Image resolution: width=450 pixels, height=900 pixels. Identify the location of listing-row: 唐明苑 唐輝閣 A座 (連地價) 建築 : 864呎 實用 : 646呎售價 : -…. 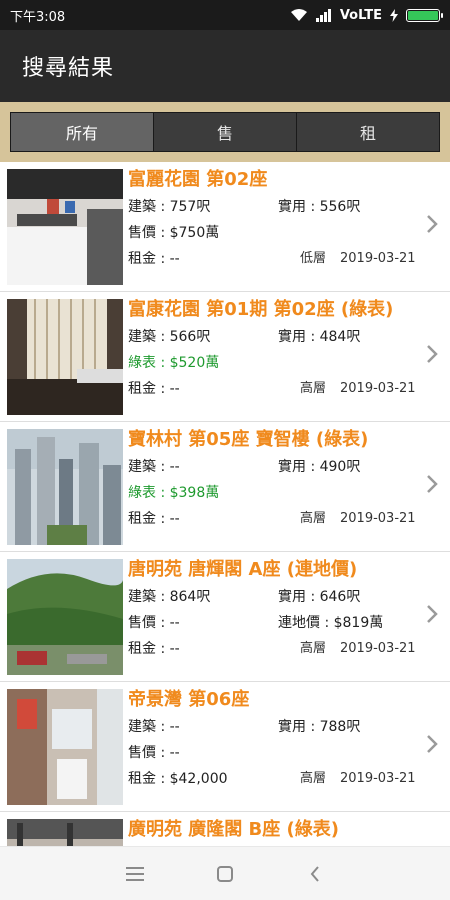
(225, 617).